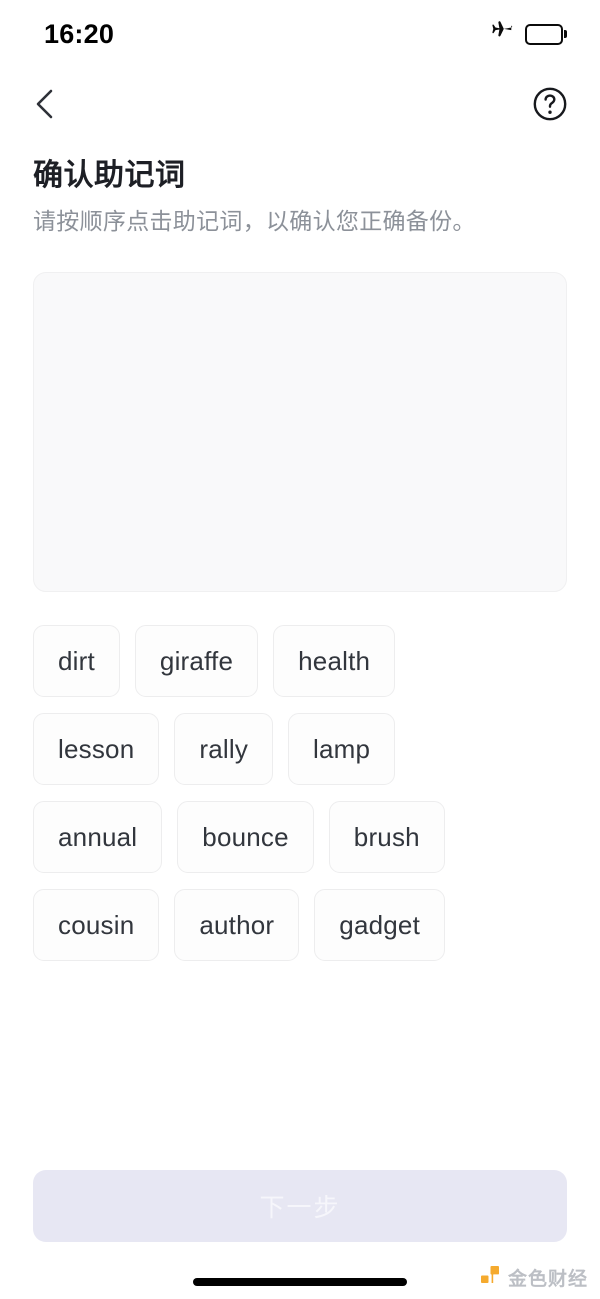 This screenshot has height=1299, width=600. What do you see at coordinates (254, 221) in the screenshot?
I see `page-subtitle: 请按顺序点击助记词，以确认您正确备份。` at bounding box center [254, 221].